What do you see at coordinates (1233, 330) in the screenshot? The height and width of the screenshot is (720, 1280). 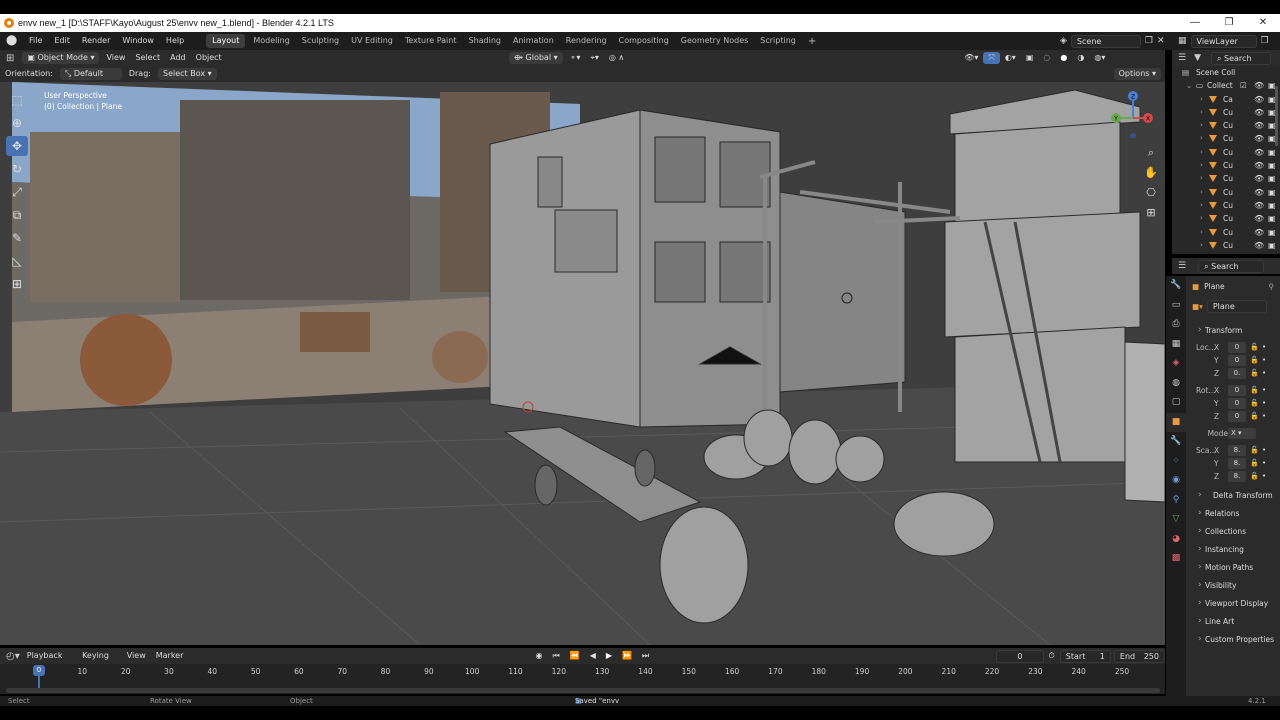 I see `transform-panel-header: Transform` at bounding box center [1233, 330].